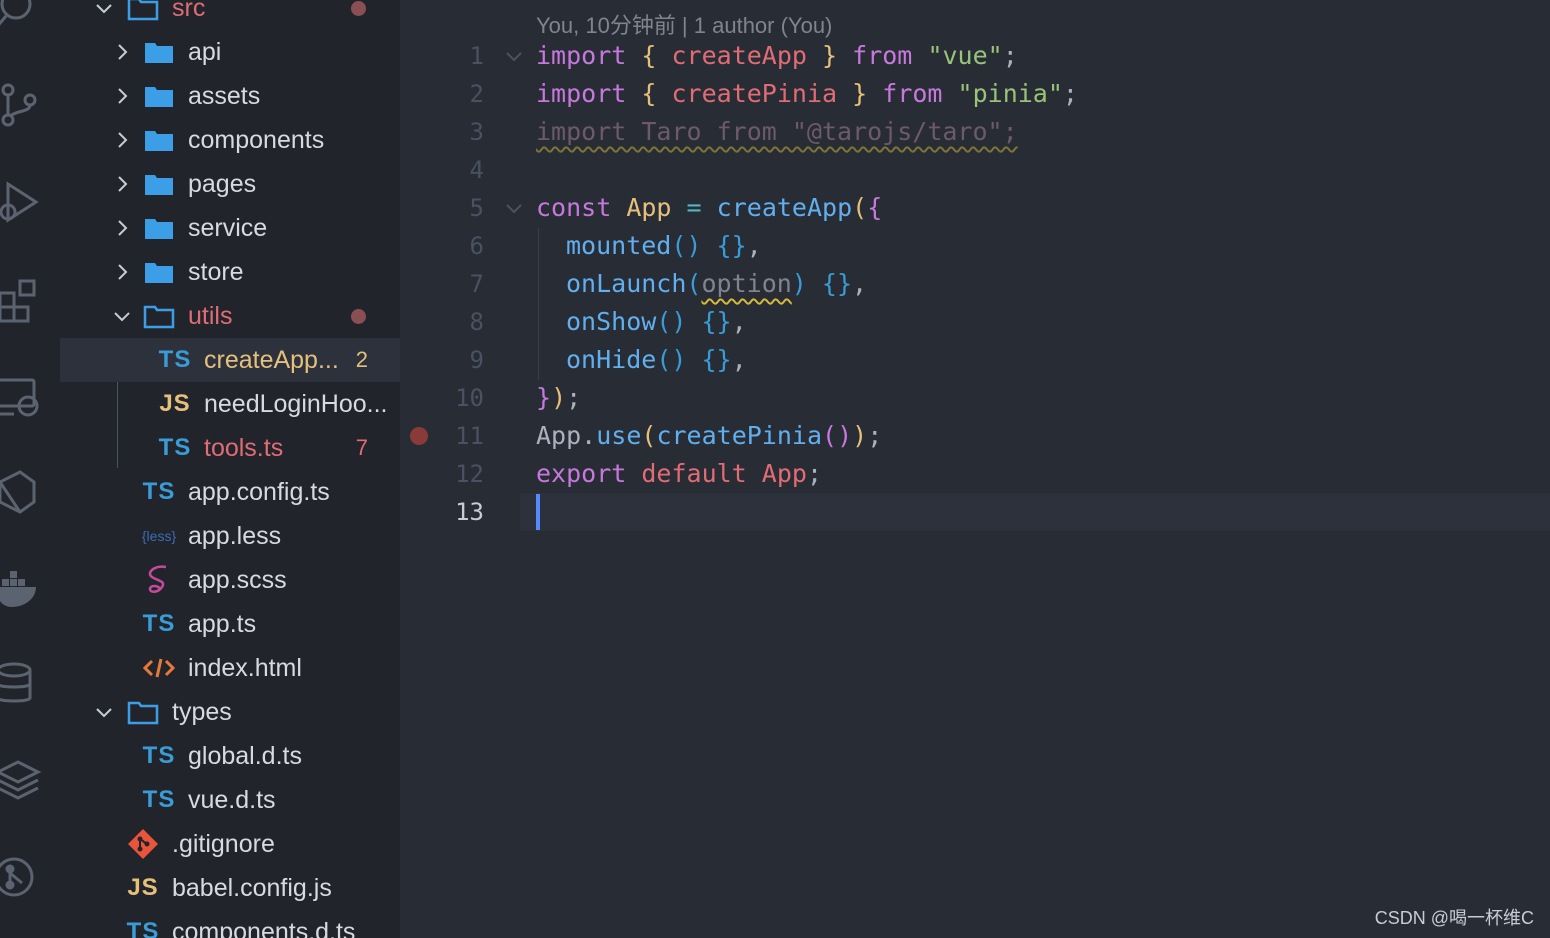  What do you see at coordinates (581, 473) in the screenshot?
I see `token: export` at bounding box center [581, 473].